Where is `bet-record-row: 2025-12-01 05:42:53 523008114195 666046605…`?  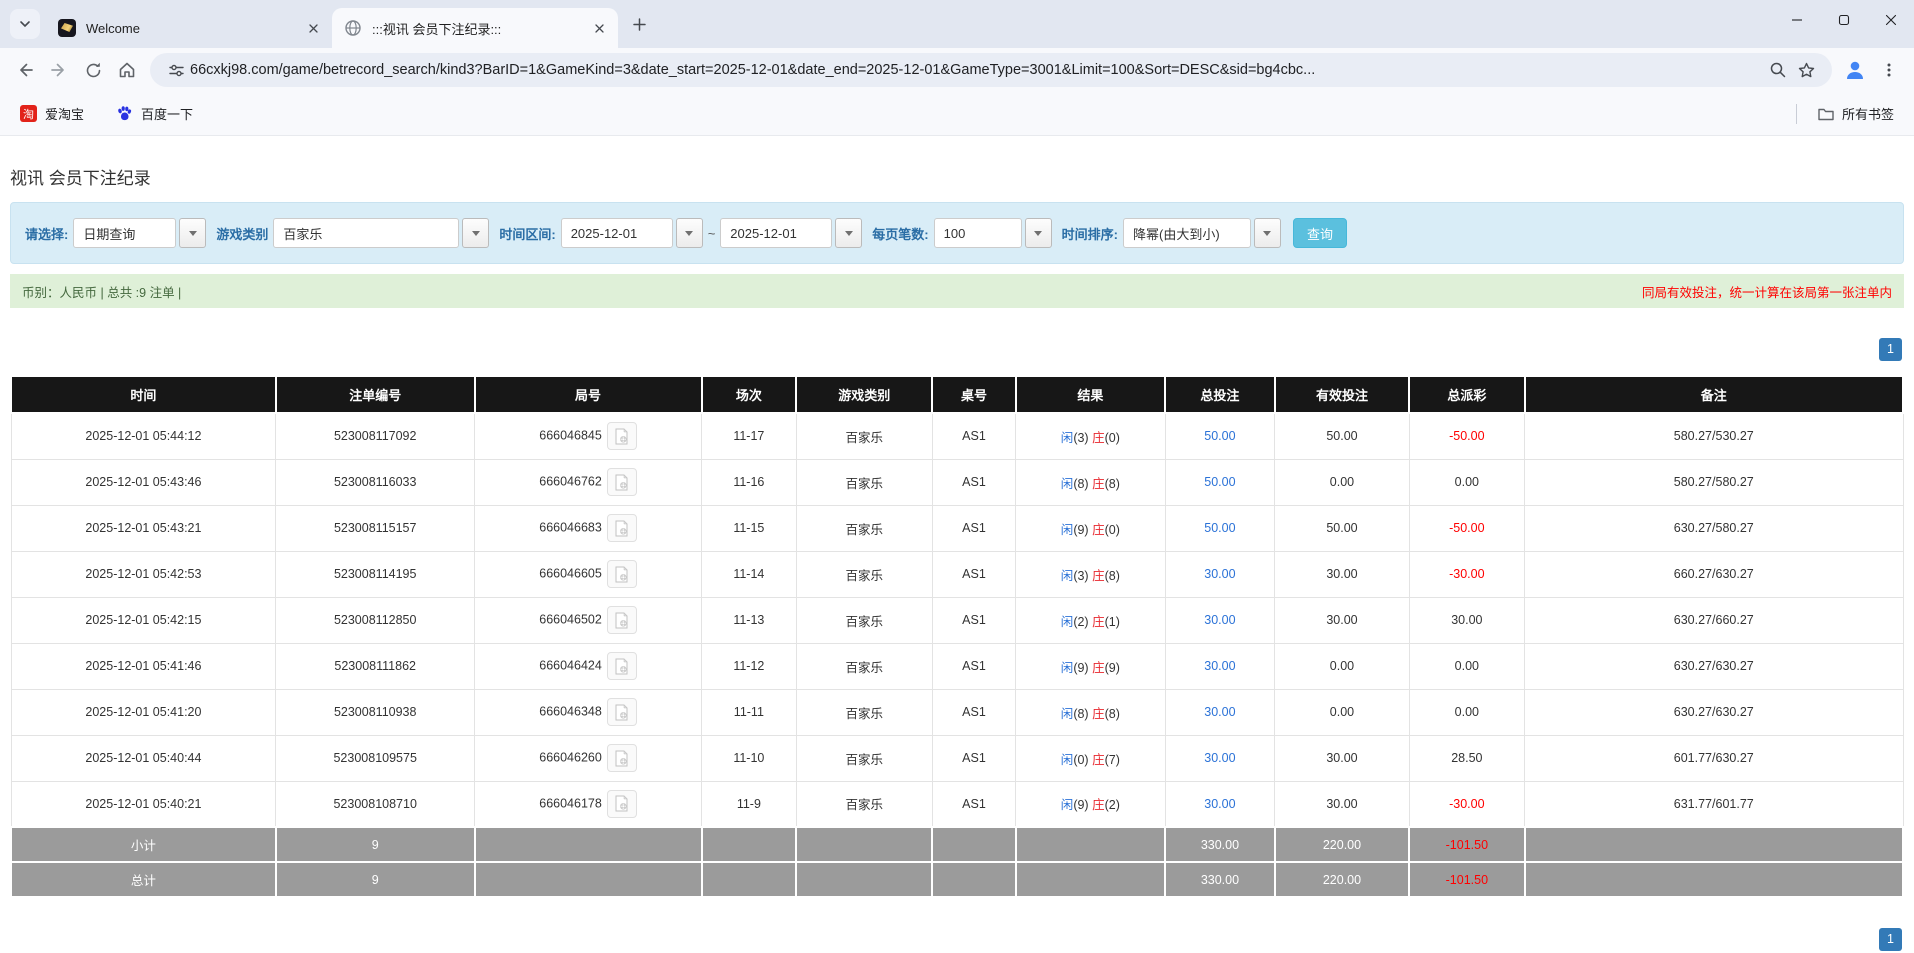
bet-record-row: 2025-12-01 05:42:53 523008114195 666046605… is located at coordinates (957, 574).